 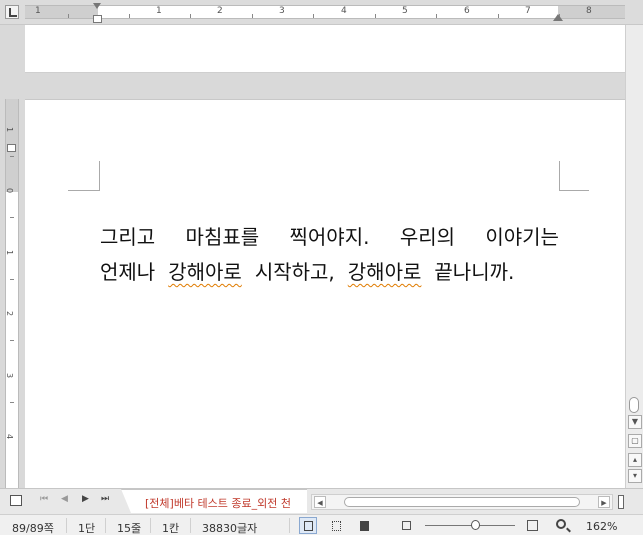 I want to click on word: 언제나, so click(x=128, y=272).